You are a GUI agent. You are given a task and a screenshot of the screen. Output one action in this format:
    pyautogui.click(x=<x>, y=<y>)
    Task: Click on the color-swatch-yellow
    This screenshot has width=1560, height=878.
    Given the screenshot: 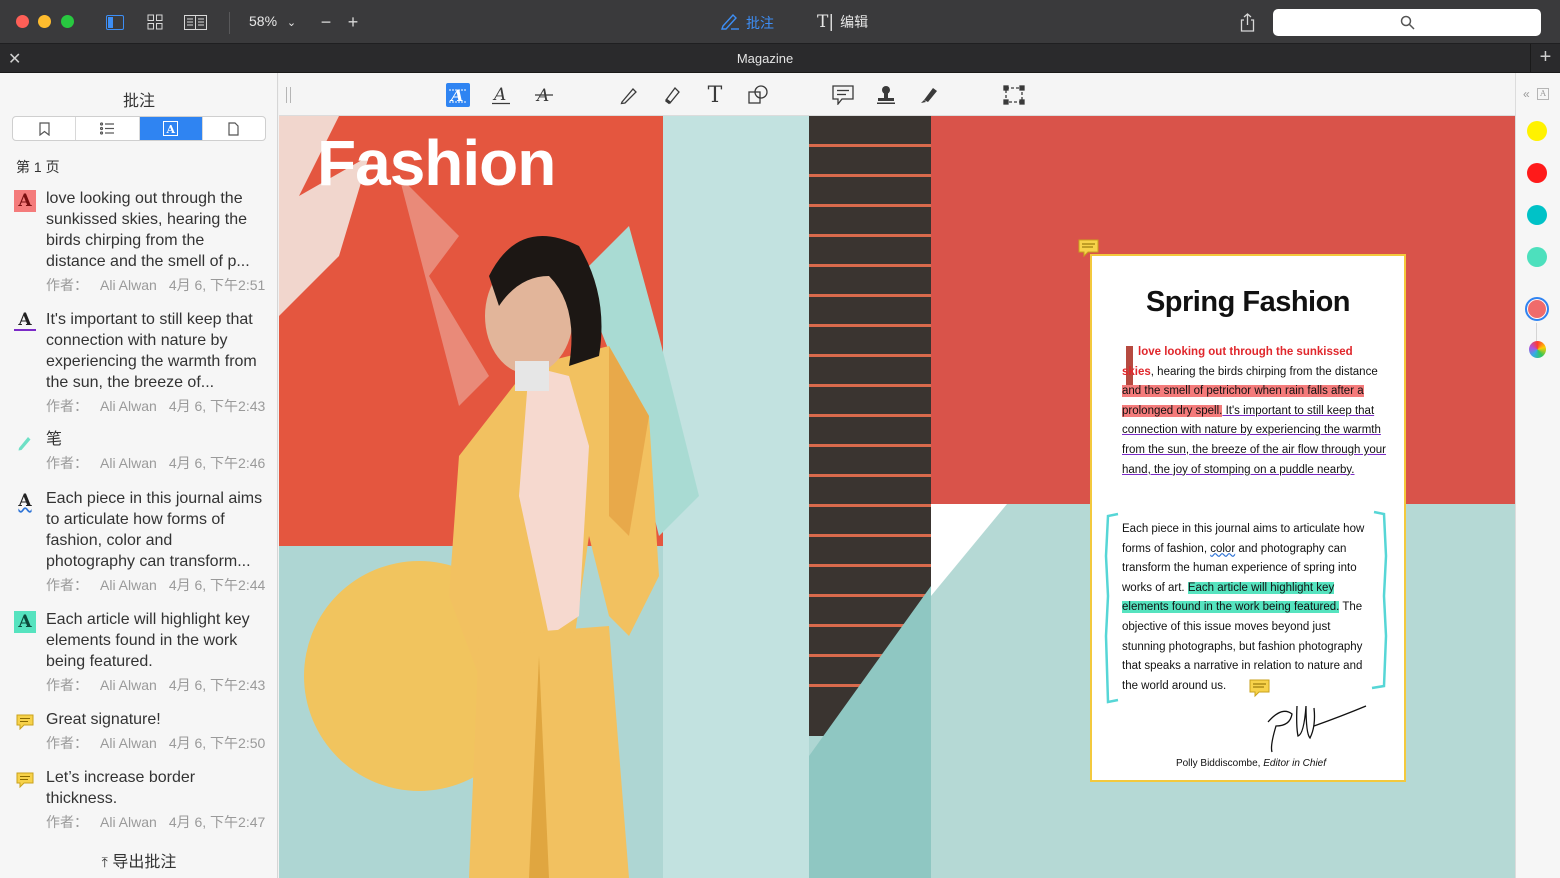 What is the action you would take?
    pyautogui.click(x=1537, y=131)
    